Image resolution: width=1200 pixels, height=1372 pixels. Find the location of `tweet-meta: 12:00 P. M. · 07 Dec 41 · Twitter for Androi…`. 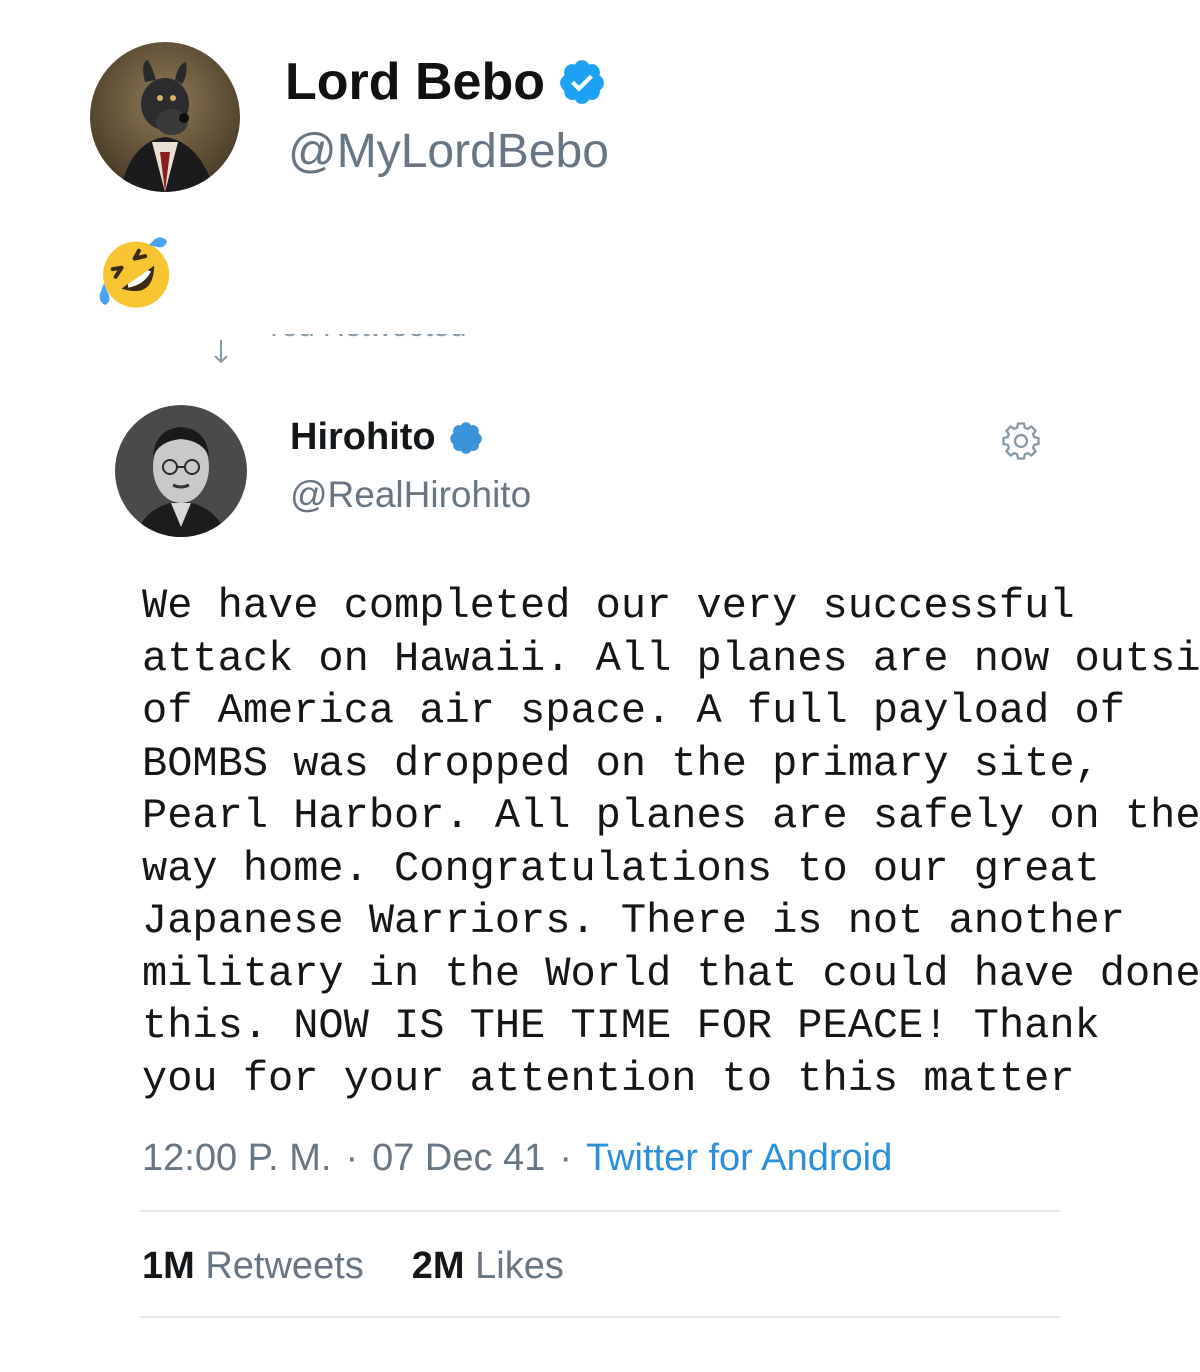

tweet-meta: 12:00 P. M. · 07 Dec 41 · Twitter for Androi… is located at coordinates (517, 1158).